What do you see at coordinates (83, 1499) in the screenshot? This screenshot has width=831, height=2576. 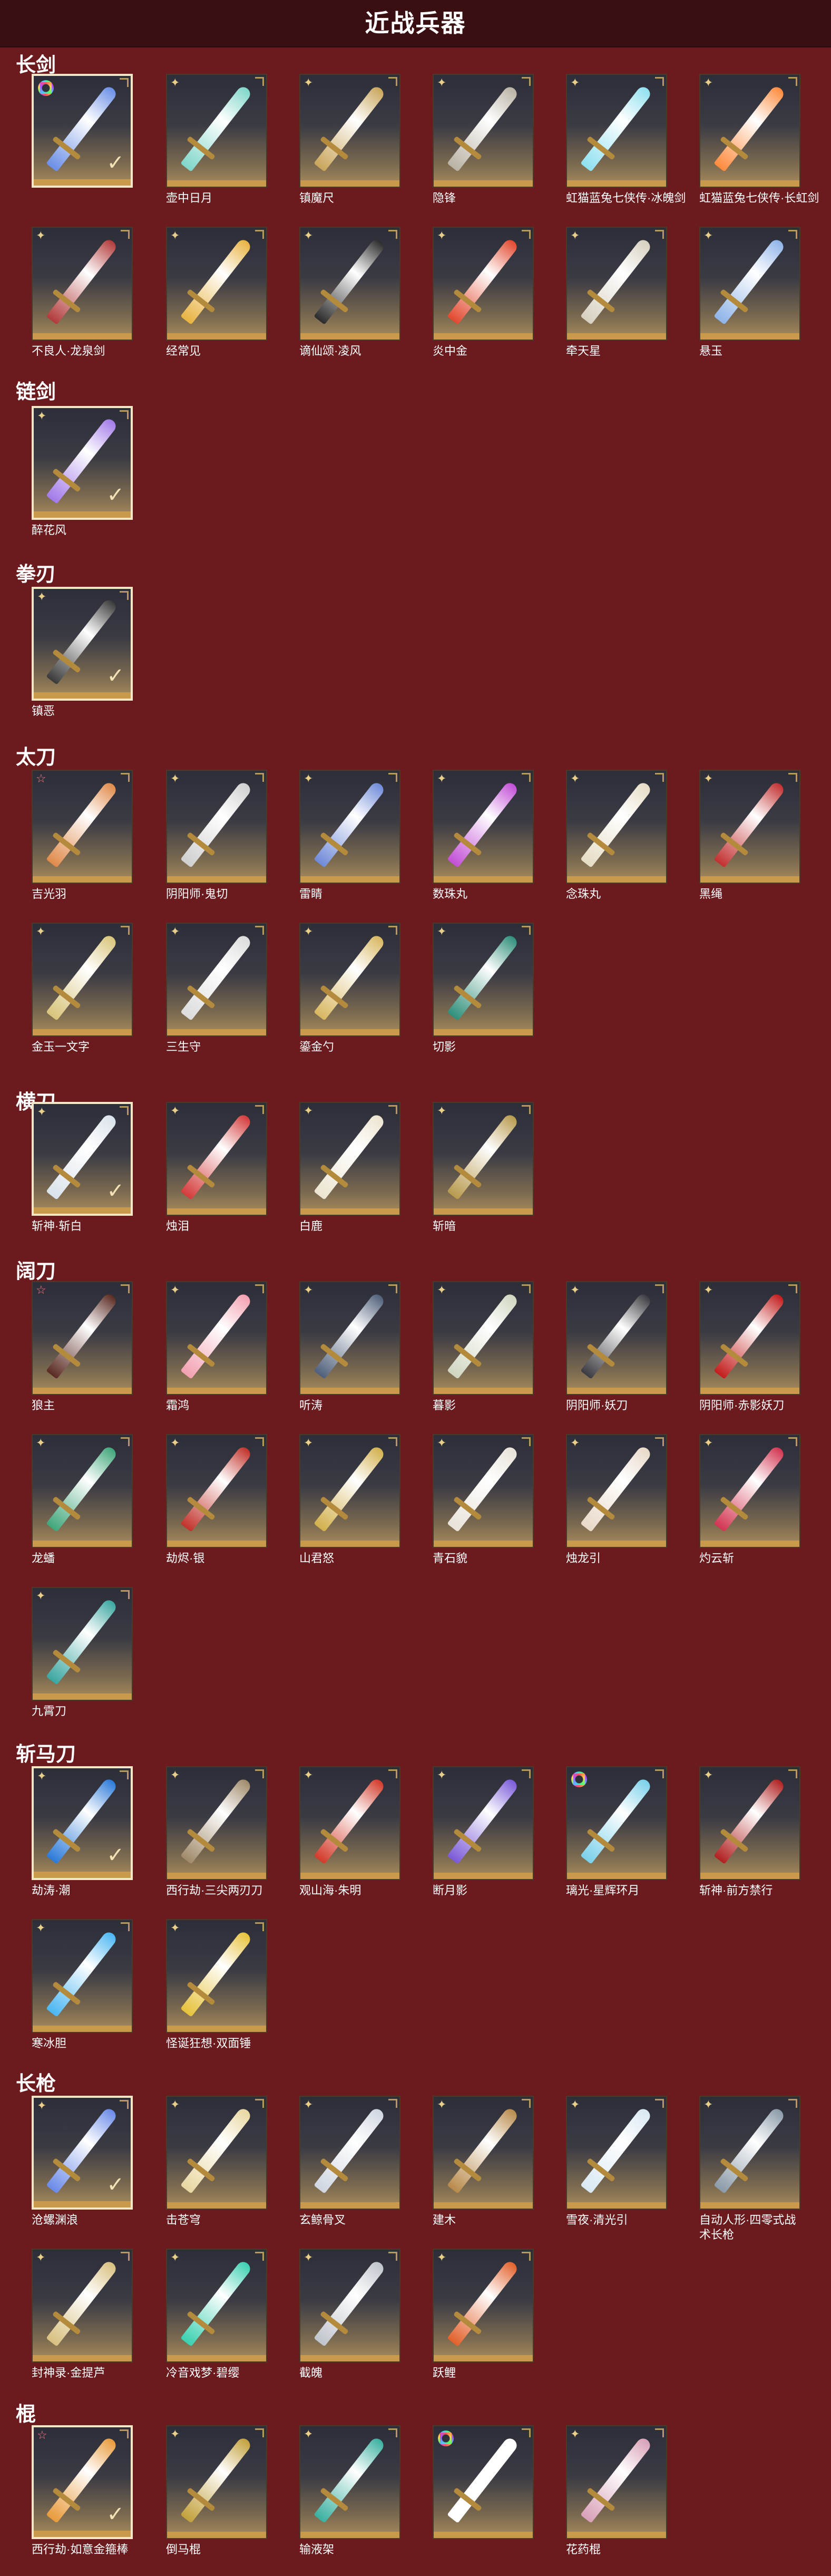 I see `weapon-card: ✦ 龙蟠` at bounding box center [83, 1499].